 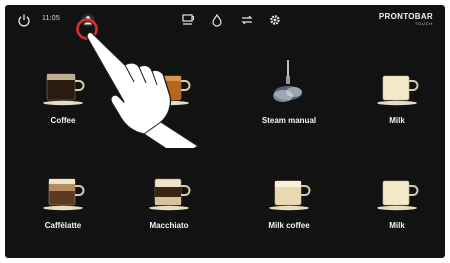 I want to click on product-label: Caffèlatte, so click(x=63, y=225).